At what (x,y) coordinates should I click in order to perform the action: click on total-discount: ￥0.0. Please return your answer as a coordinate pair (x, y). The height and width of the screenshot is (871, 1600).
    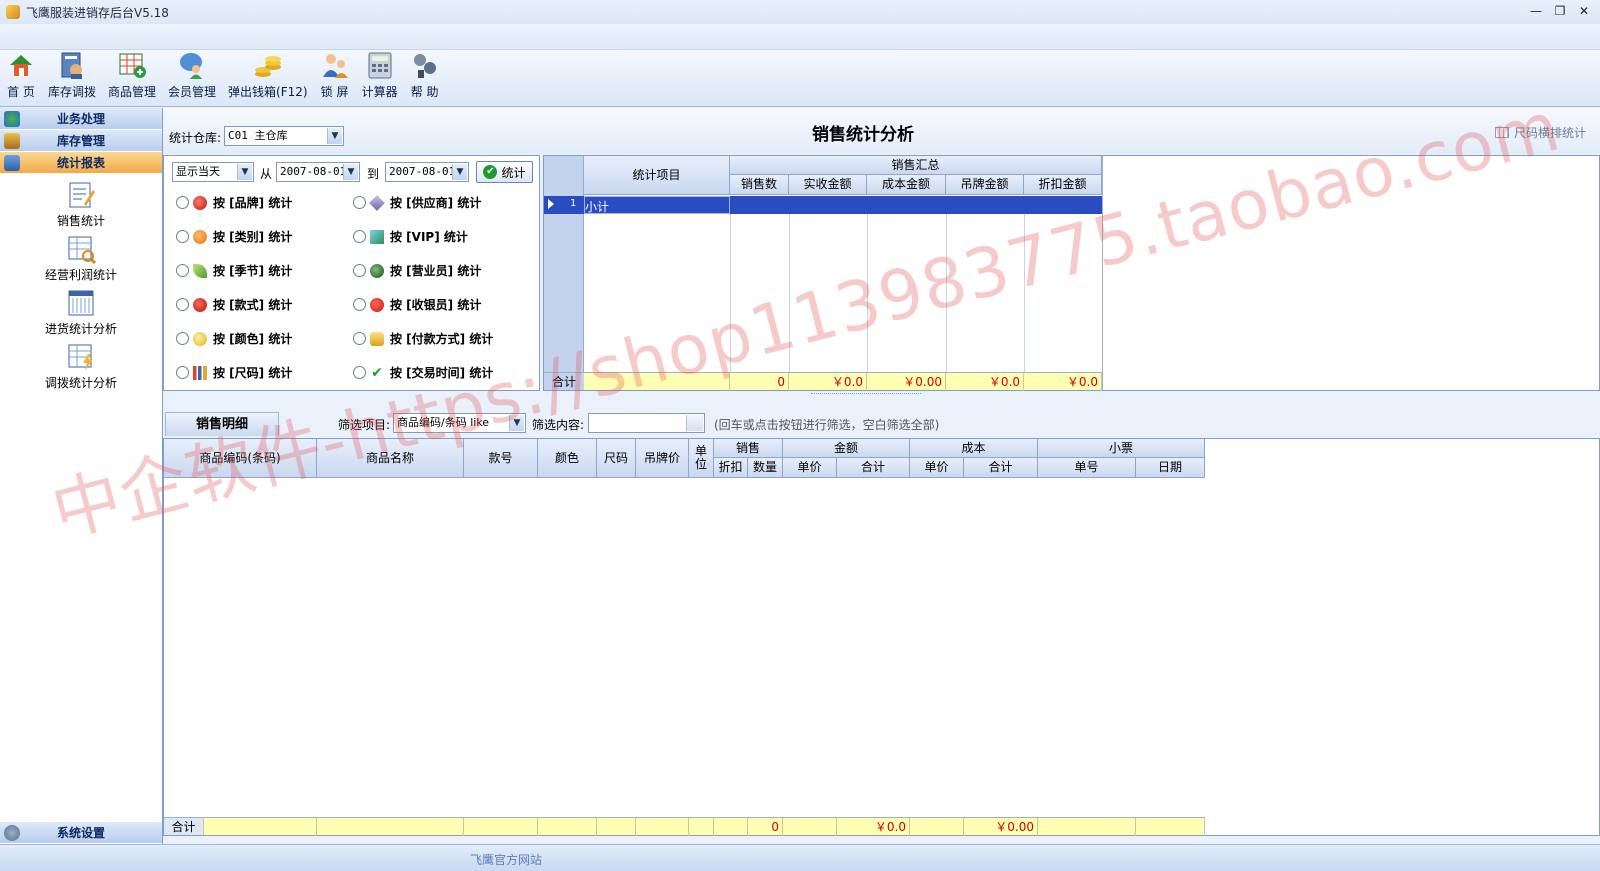
    Looking at the image, I should click on (1063, 382).